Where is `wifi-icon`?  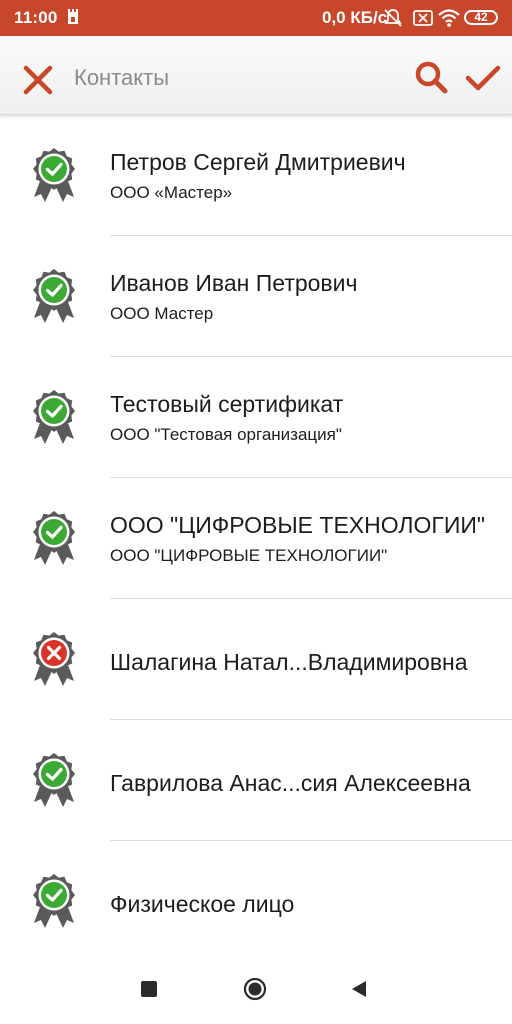
wifi-icon is located at coordinates (449, 18).